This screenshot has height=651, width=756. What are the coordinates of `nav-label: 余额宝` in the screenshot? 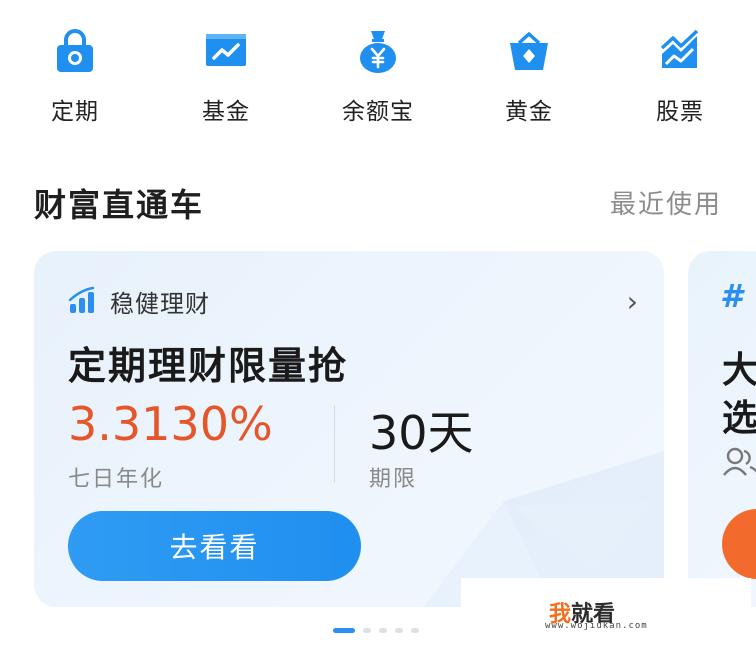 It's located at (378, 112).